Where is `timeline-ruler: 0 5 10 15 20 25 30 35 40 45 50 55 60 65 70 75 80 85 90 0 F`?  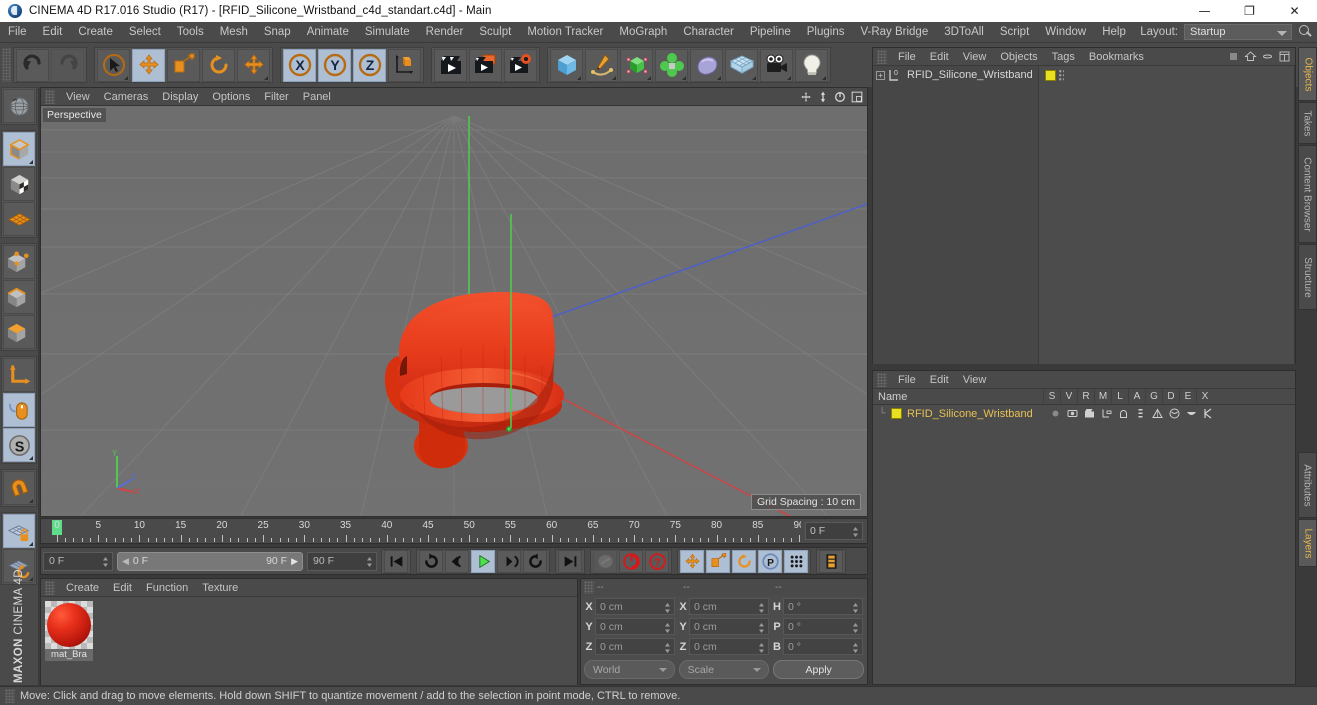
timeline-ruler: 0 5 10 15 20 25 30 35 40 45 50 55 60 65 70 75 80 85 90 0 F is located at coordinates (454, 531).